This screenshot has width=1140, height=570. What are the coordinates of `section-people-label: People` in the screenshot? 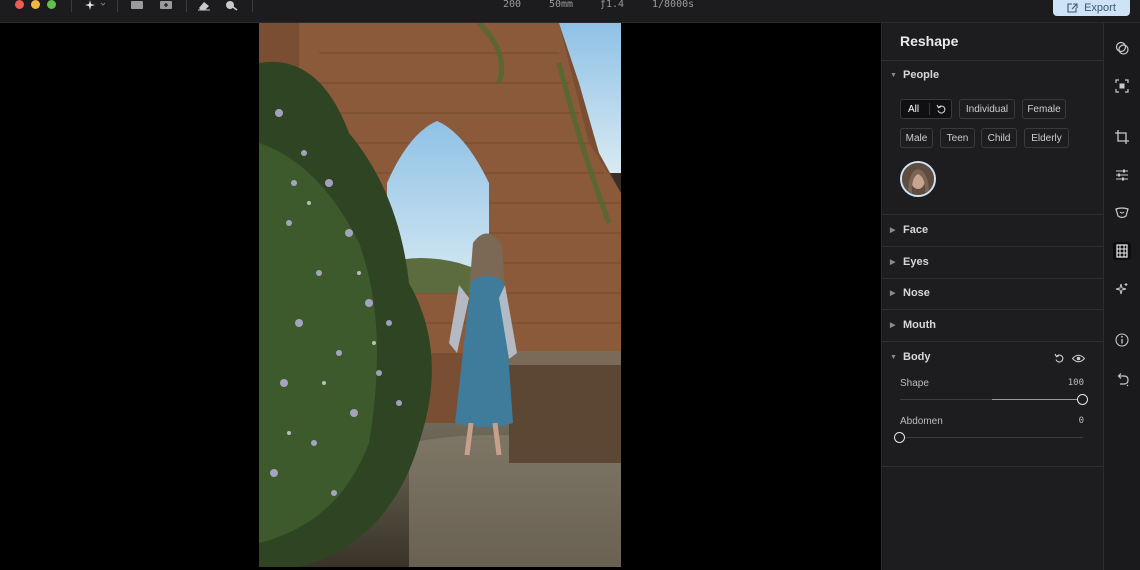 It's located at (921, 75).